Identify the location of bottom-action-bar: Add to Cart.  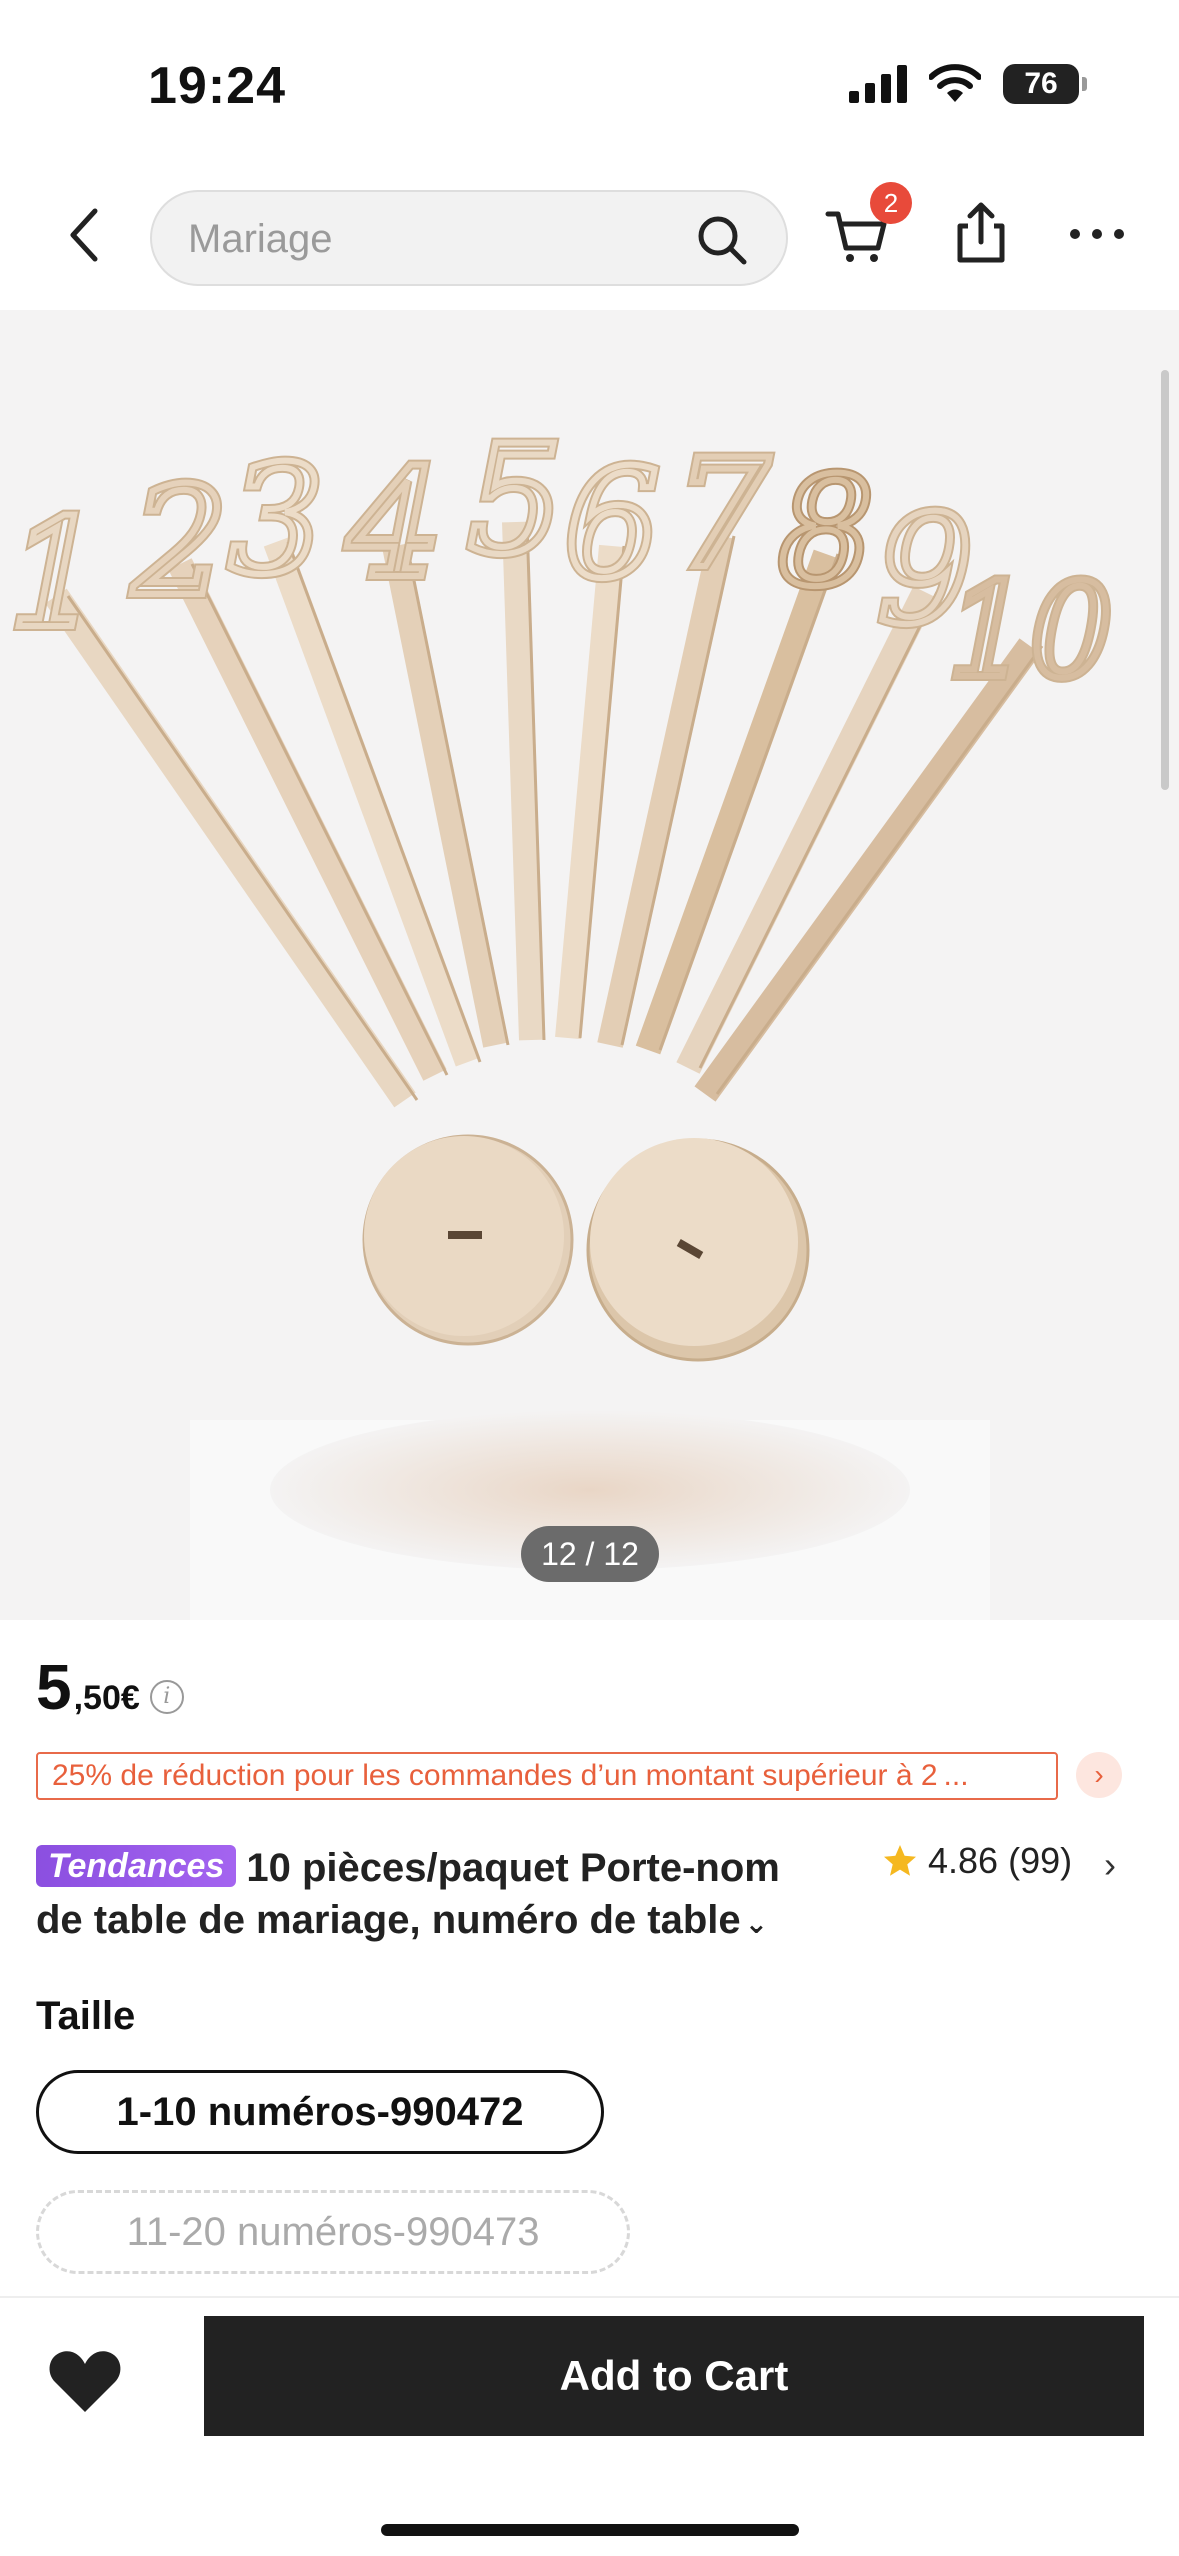
(589, 2426).